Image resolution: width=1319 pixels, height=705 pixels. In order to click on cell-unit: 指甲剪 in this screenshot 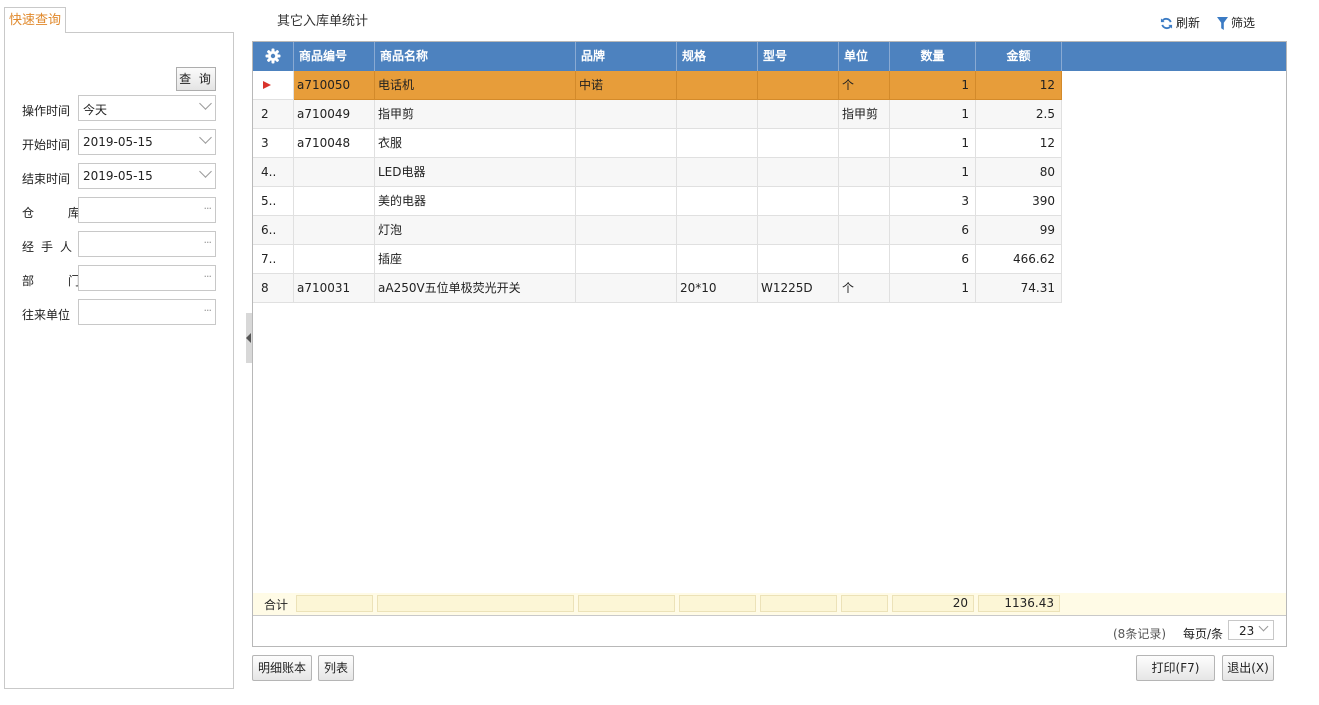, I will do `click(864, 114)`.